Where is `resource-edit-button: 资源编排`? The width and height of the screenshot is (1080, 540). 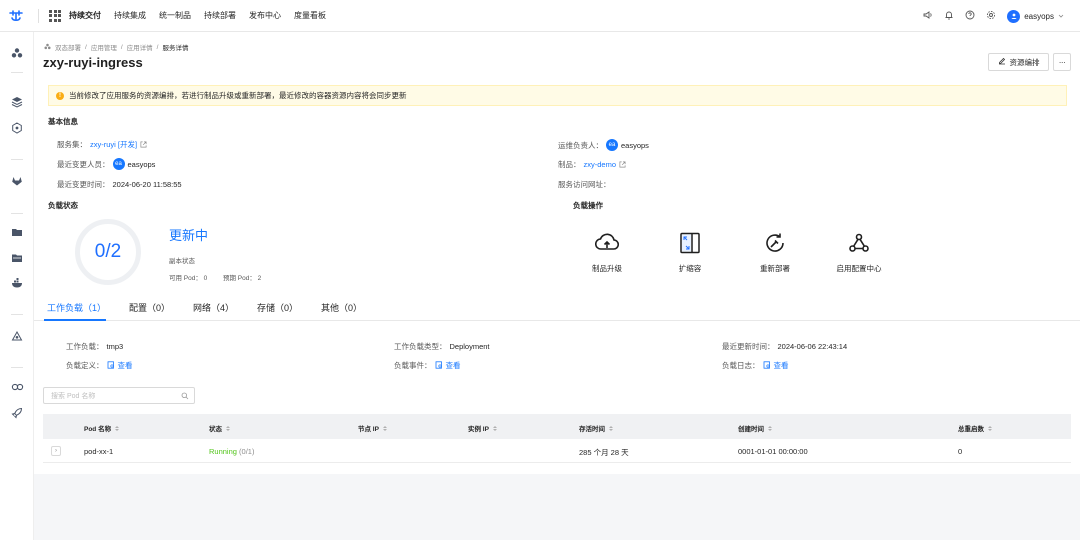
resource-edit-button: 资源编排 is located at coordinates (1018, 62).